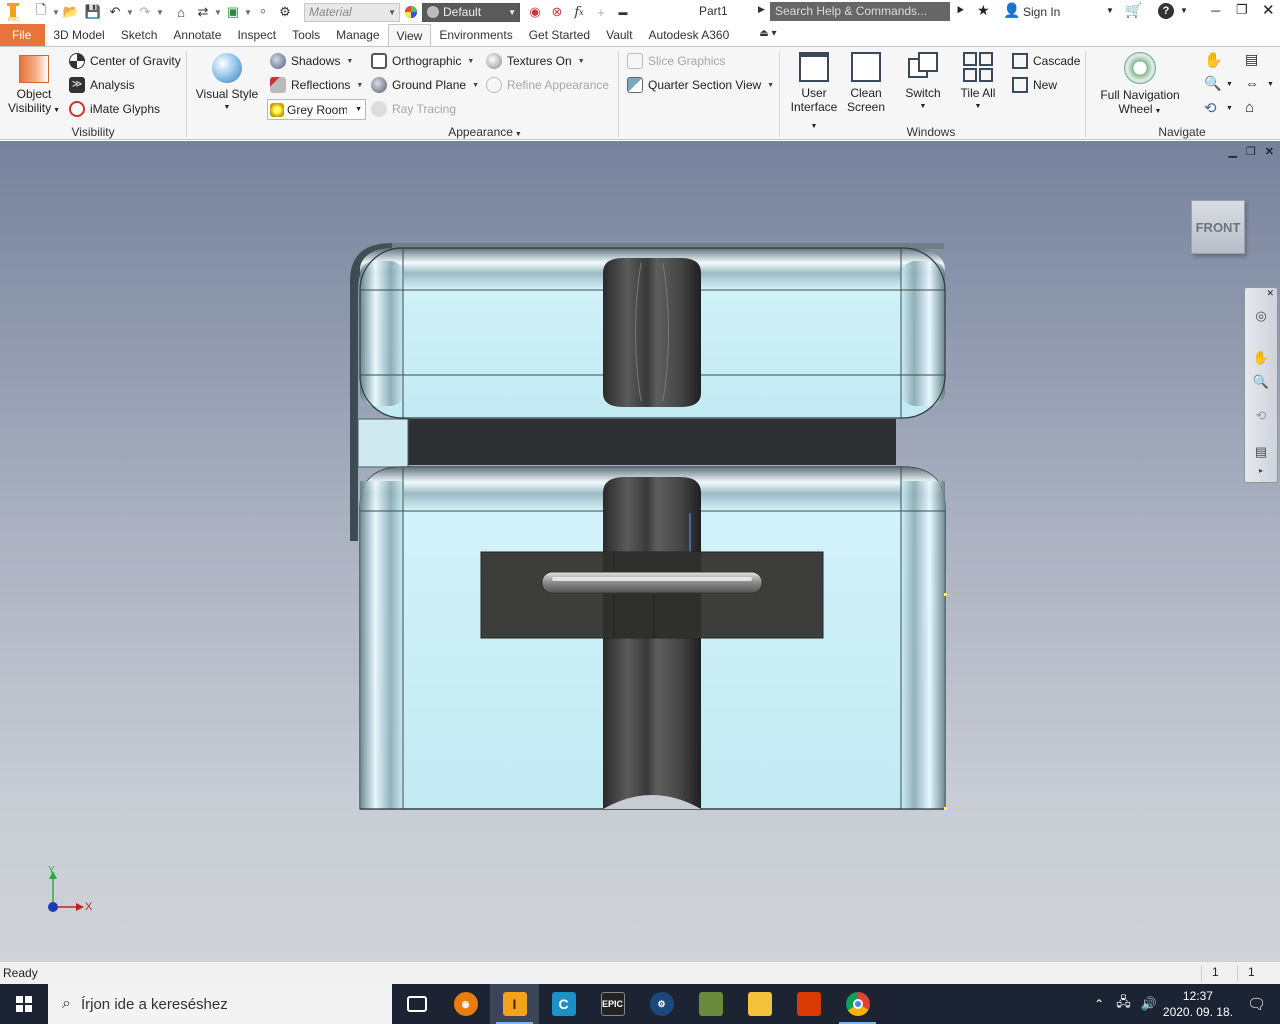 The image size is (1280, 1024). I want to click on volume-icon: 🔊, so click(1149, 1004).